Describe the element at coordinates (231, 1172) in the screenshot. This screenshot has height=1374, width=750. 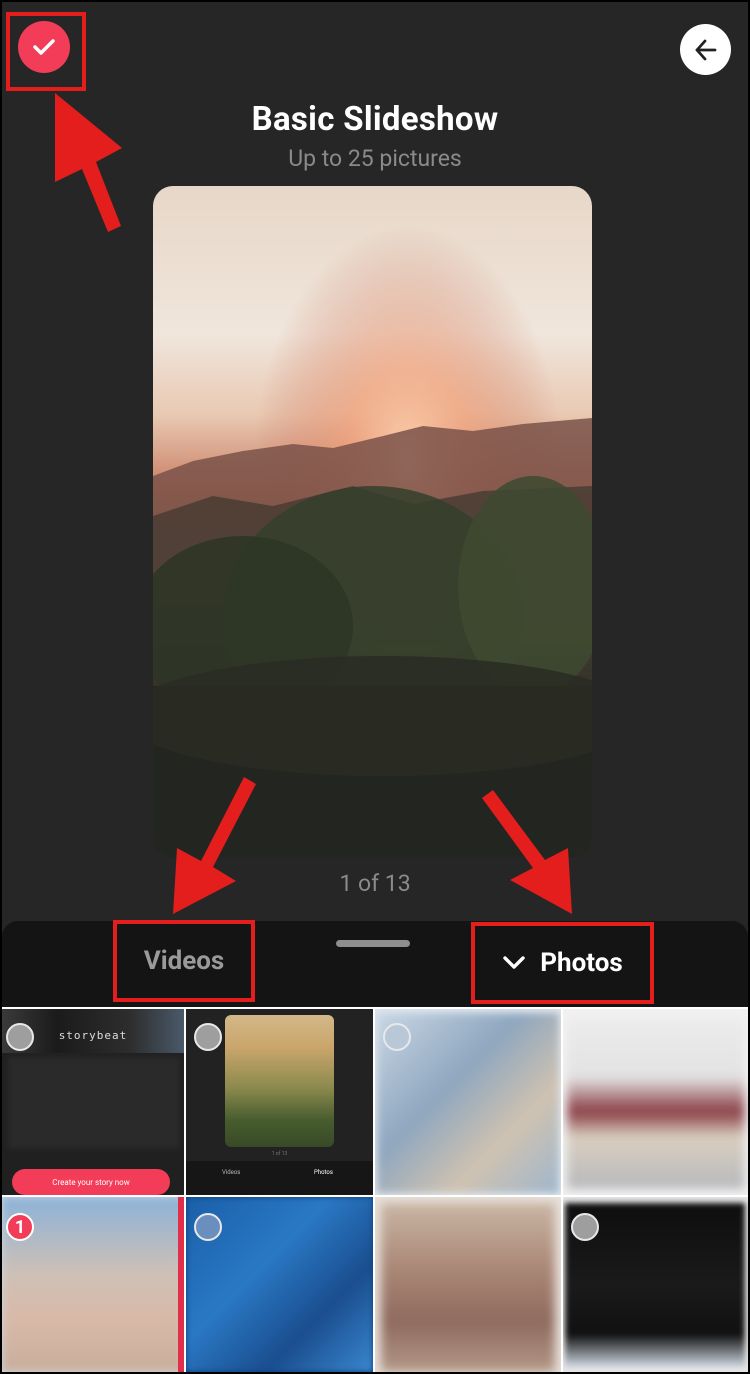
I see `mini-tab-videos: Videos` at that location.